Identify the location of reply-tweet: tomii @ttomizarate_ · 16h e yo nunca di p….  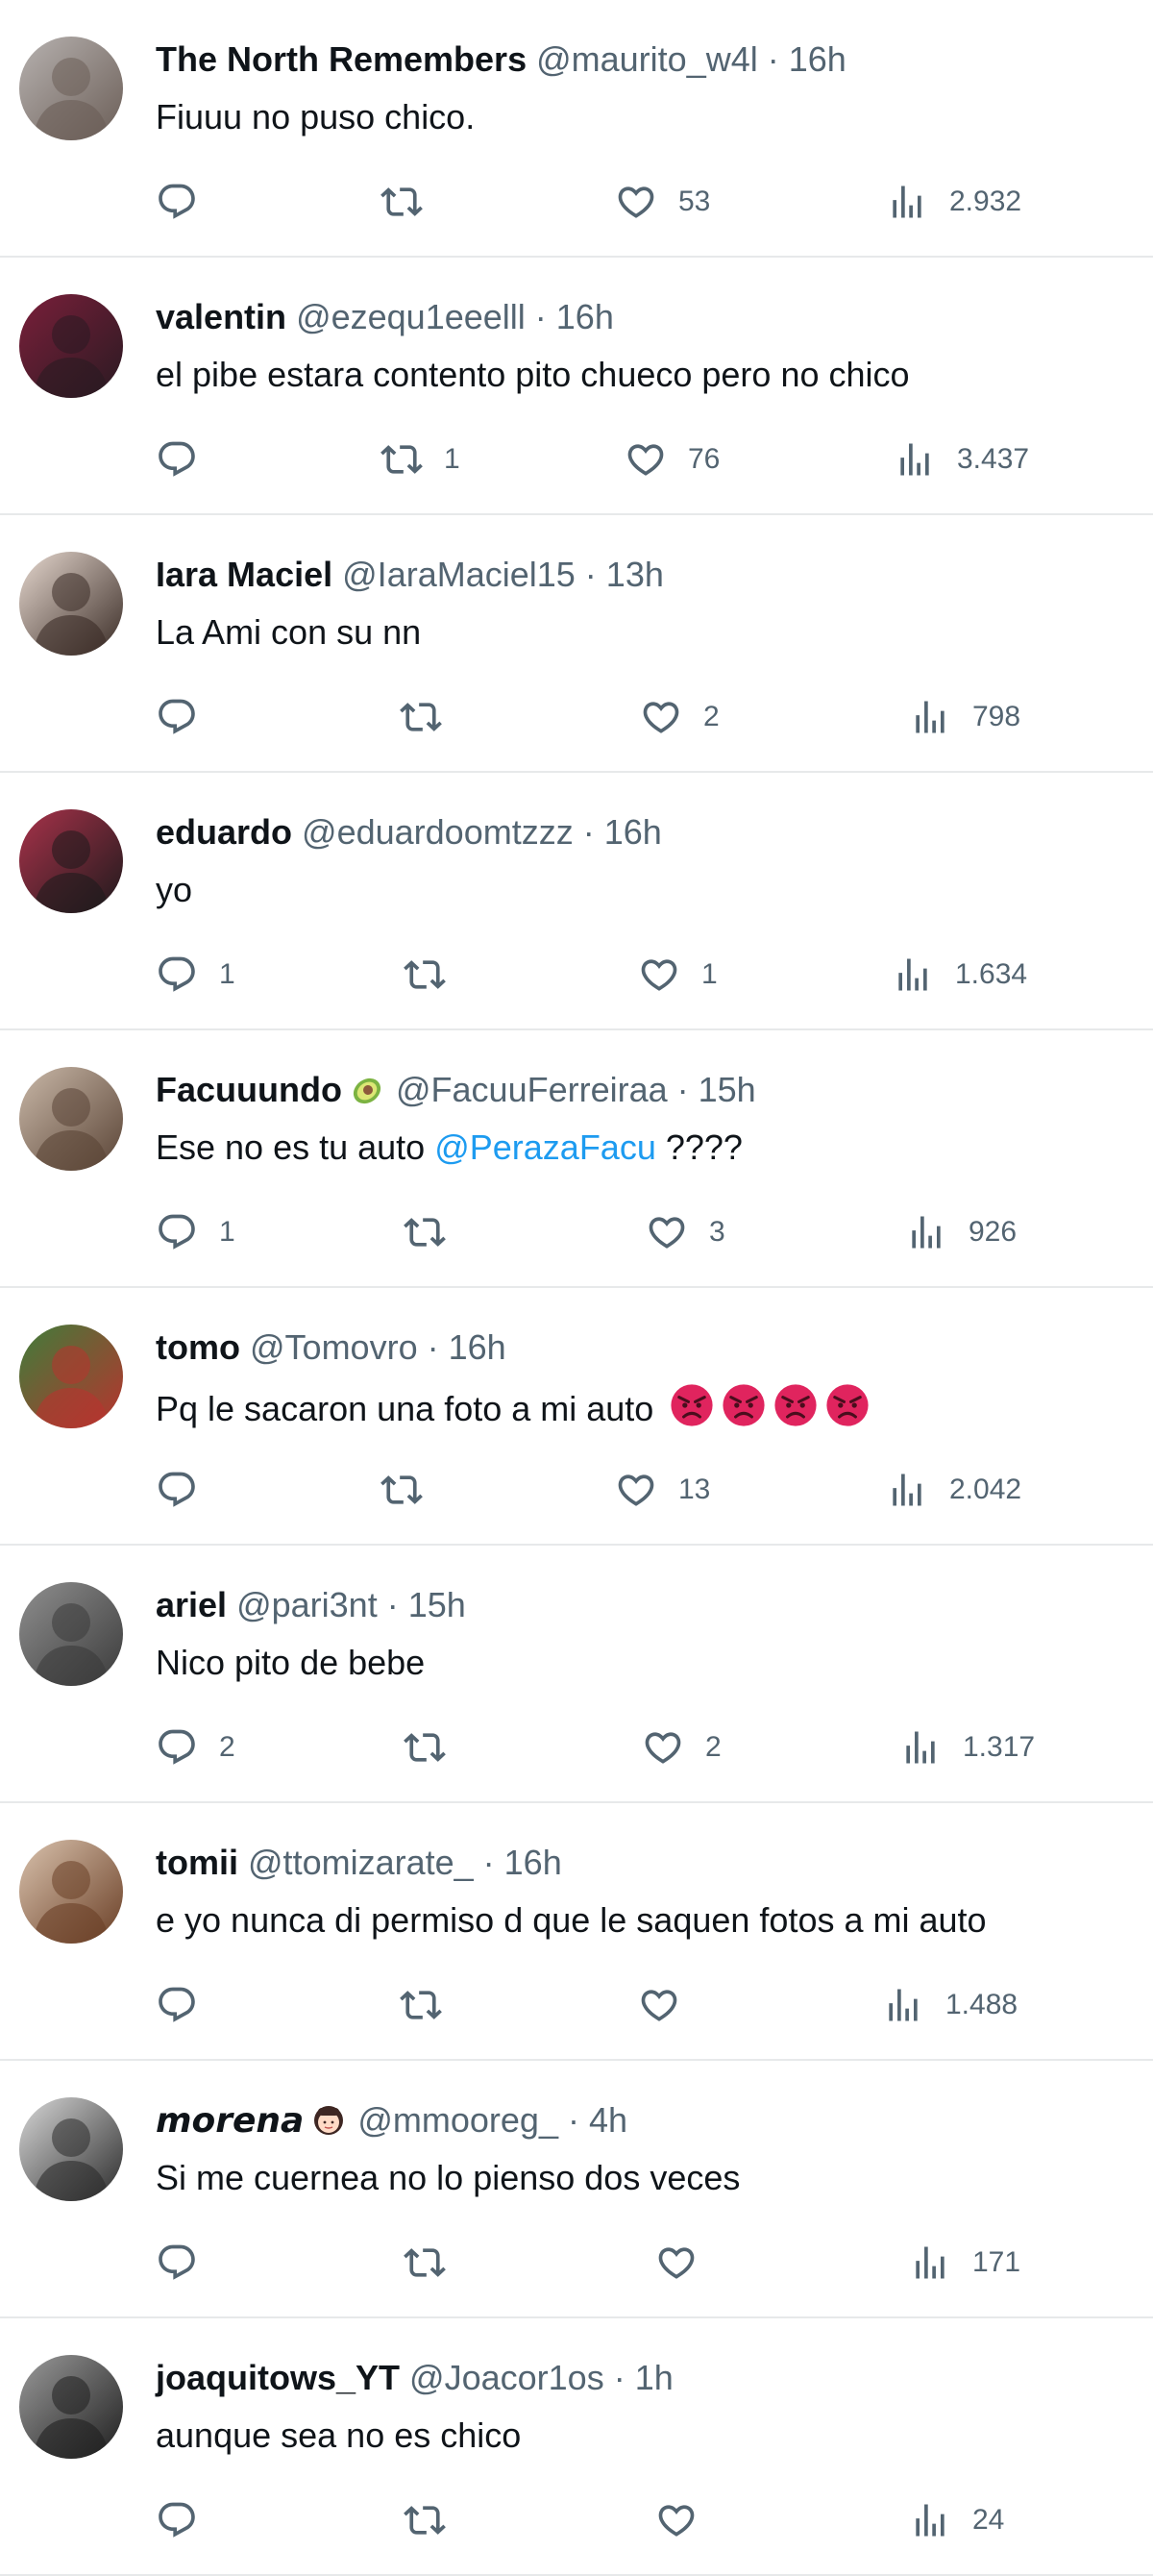
(576, 1932).